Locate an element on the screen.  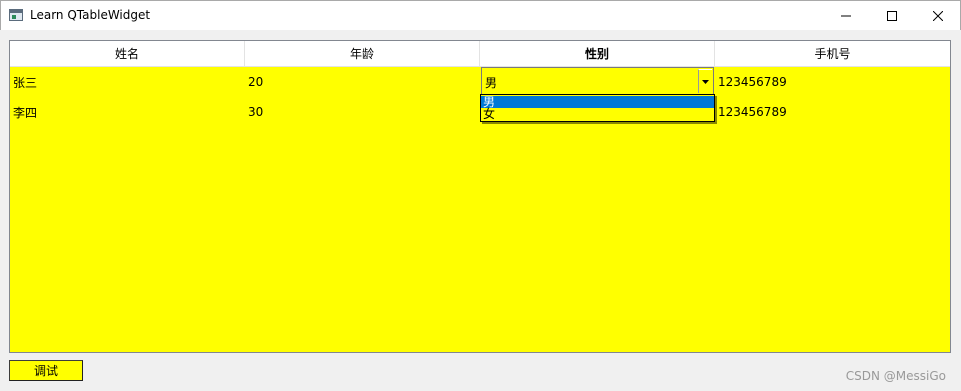
cell-name-row2: 李四 is located at coordinates (127, 112).